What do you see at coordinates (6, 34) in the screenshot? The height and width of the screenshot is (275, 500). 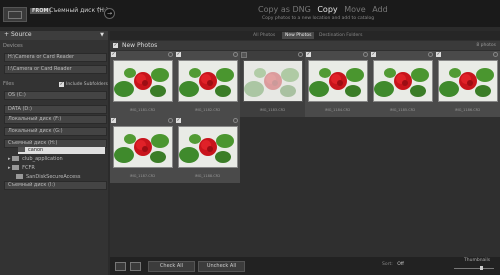 I see `plus-icon: +` at bounding box center [6, 34].